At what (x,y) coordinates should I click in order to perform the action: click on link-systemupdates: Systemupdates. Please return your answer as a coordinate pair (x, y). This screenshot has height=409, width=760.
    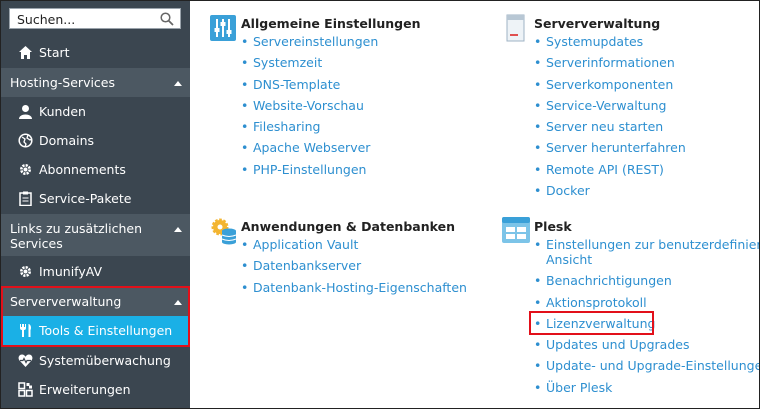
    Looking at the image, I should click on (604, 41).